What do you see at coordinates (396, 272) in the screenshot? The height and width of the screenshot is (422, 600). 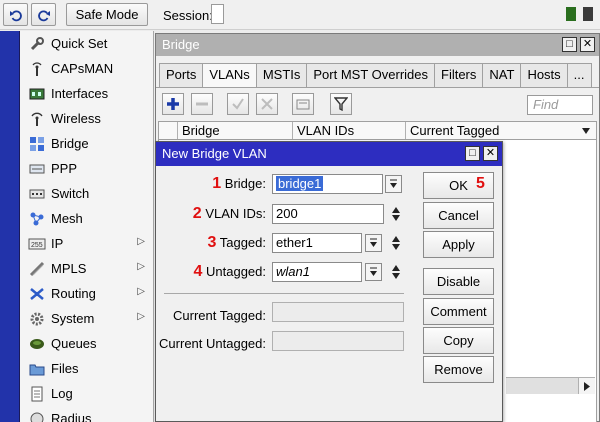 I see `untagged-updown` at bounding box center [396, 272].